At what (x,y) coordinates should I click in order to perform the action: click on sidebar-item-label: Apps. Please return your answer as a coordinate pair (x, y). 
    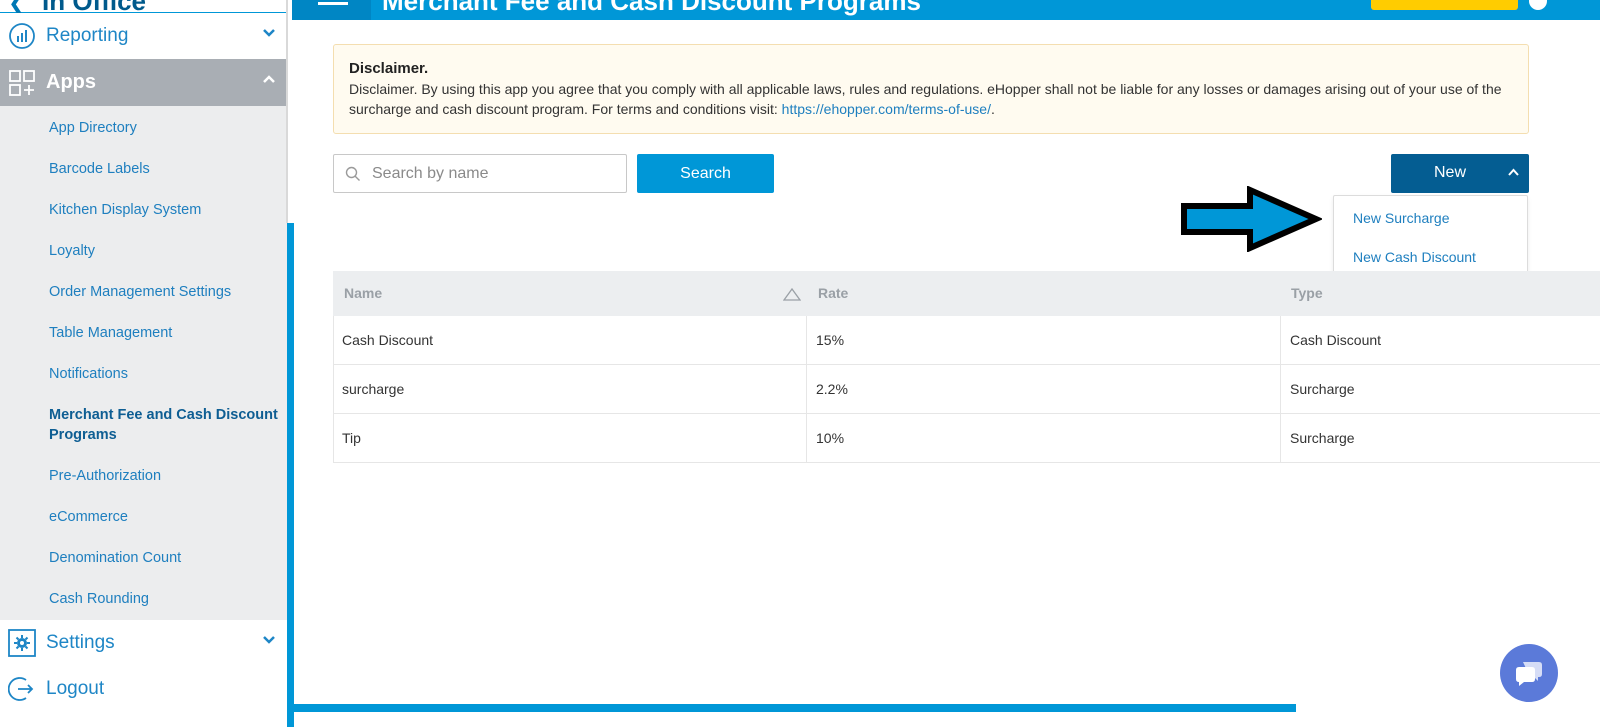
    Looking at the image, I should click on (71, 82).